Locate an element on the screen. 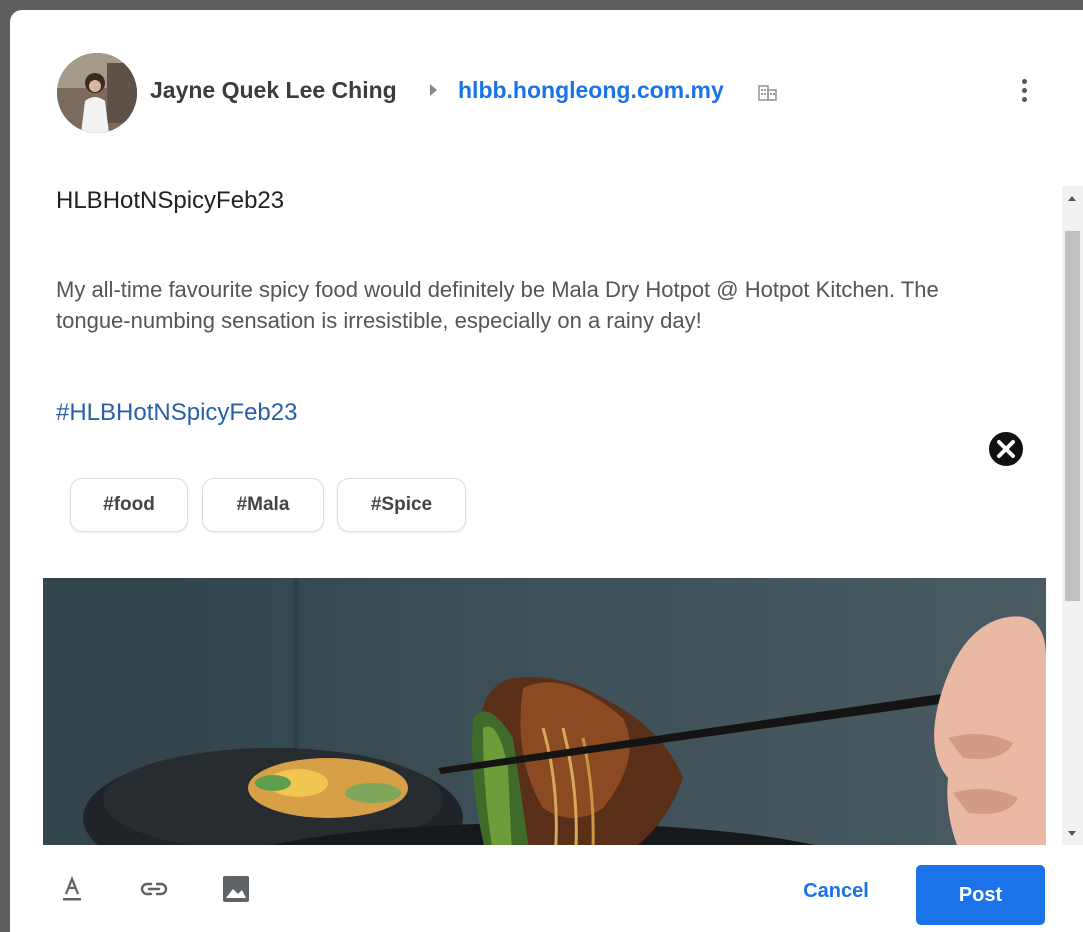  scrollbar is located at coordinates (1072, 516).